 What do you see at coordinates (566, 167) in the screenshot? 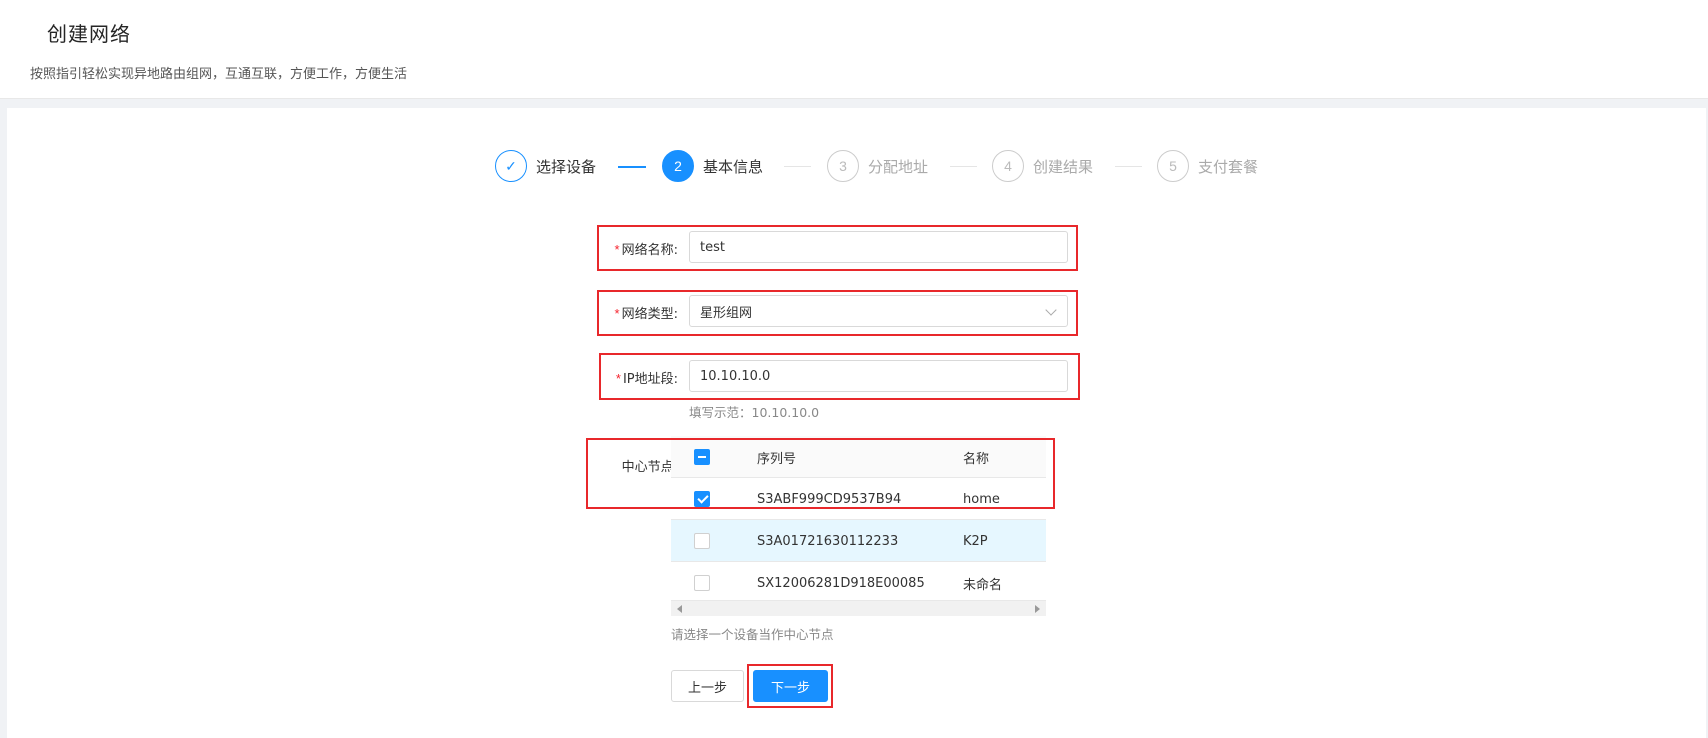
I see `step-1-label: 选择设备` at bounding box center [566, 167].